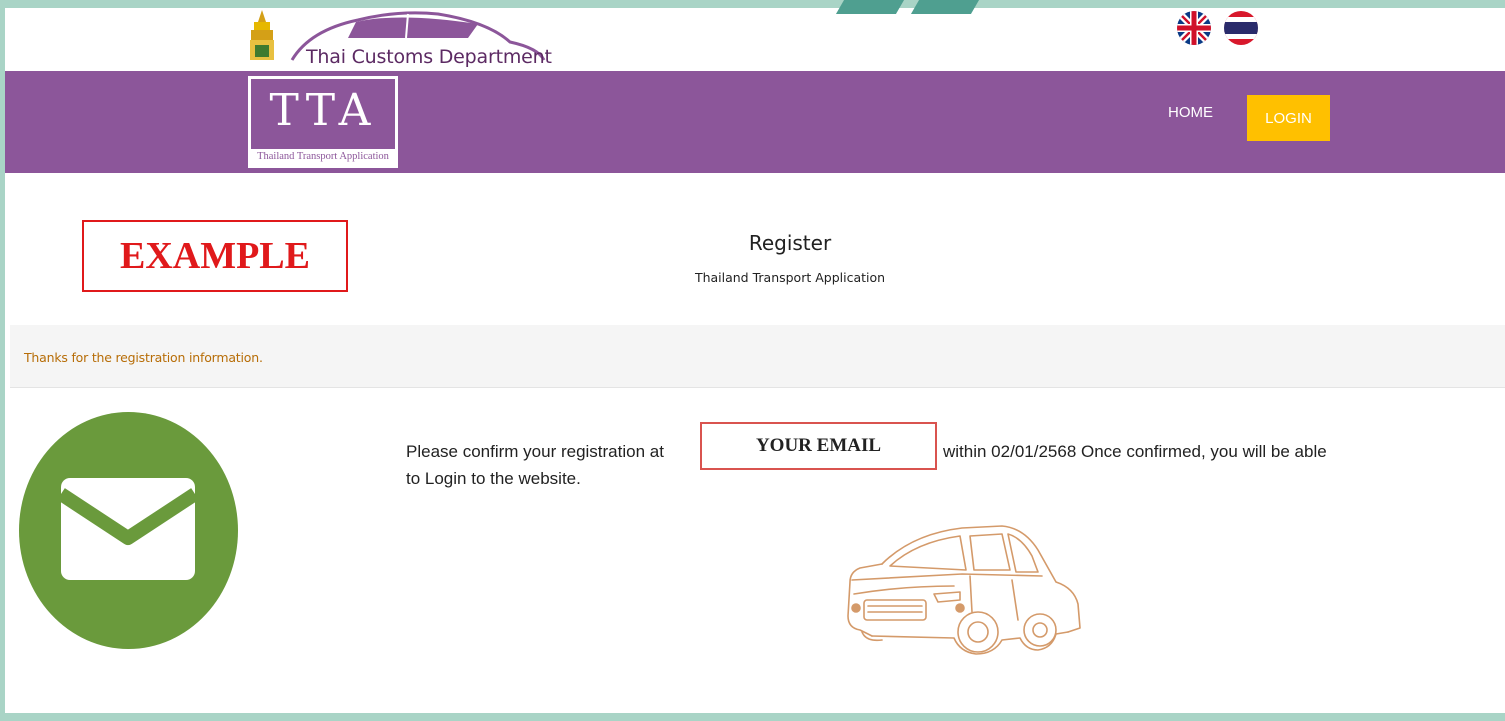 This screenshot has height=721, width=1505. What do you see at coordinates (967, 592) in the screenshot?
I see `car-illustration-icon` at bounding box center [967, 592].